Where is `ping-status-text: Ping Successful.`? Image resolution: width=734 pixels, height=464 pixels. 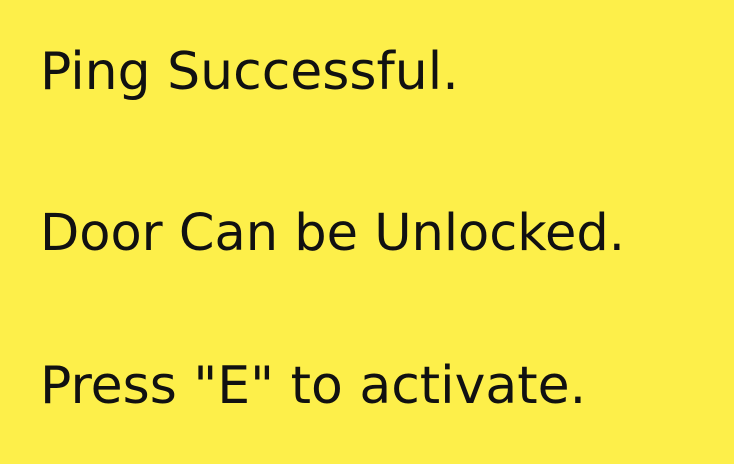
ping-status-text: Ping Successful. is located at coordinates (249, 72).